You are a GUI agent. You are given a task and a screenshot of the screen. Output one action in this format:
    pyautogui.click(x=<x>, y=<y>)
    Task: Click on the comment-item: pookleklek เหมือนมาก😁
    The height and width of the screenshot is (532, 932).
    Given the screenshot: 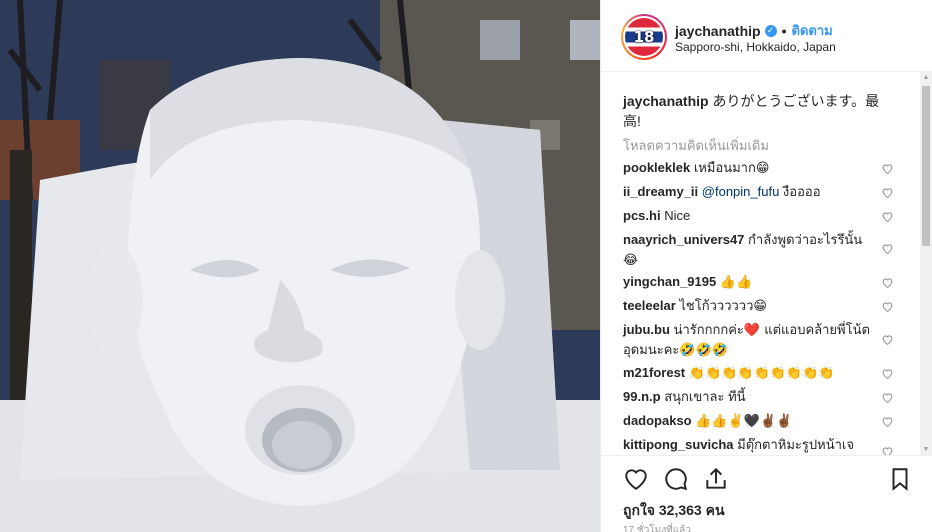 What is the action you would take?
    pyautogui.click(x=748, y=168)
    